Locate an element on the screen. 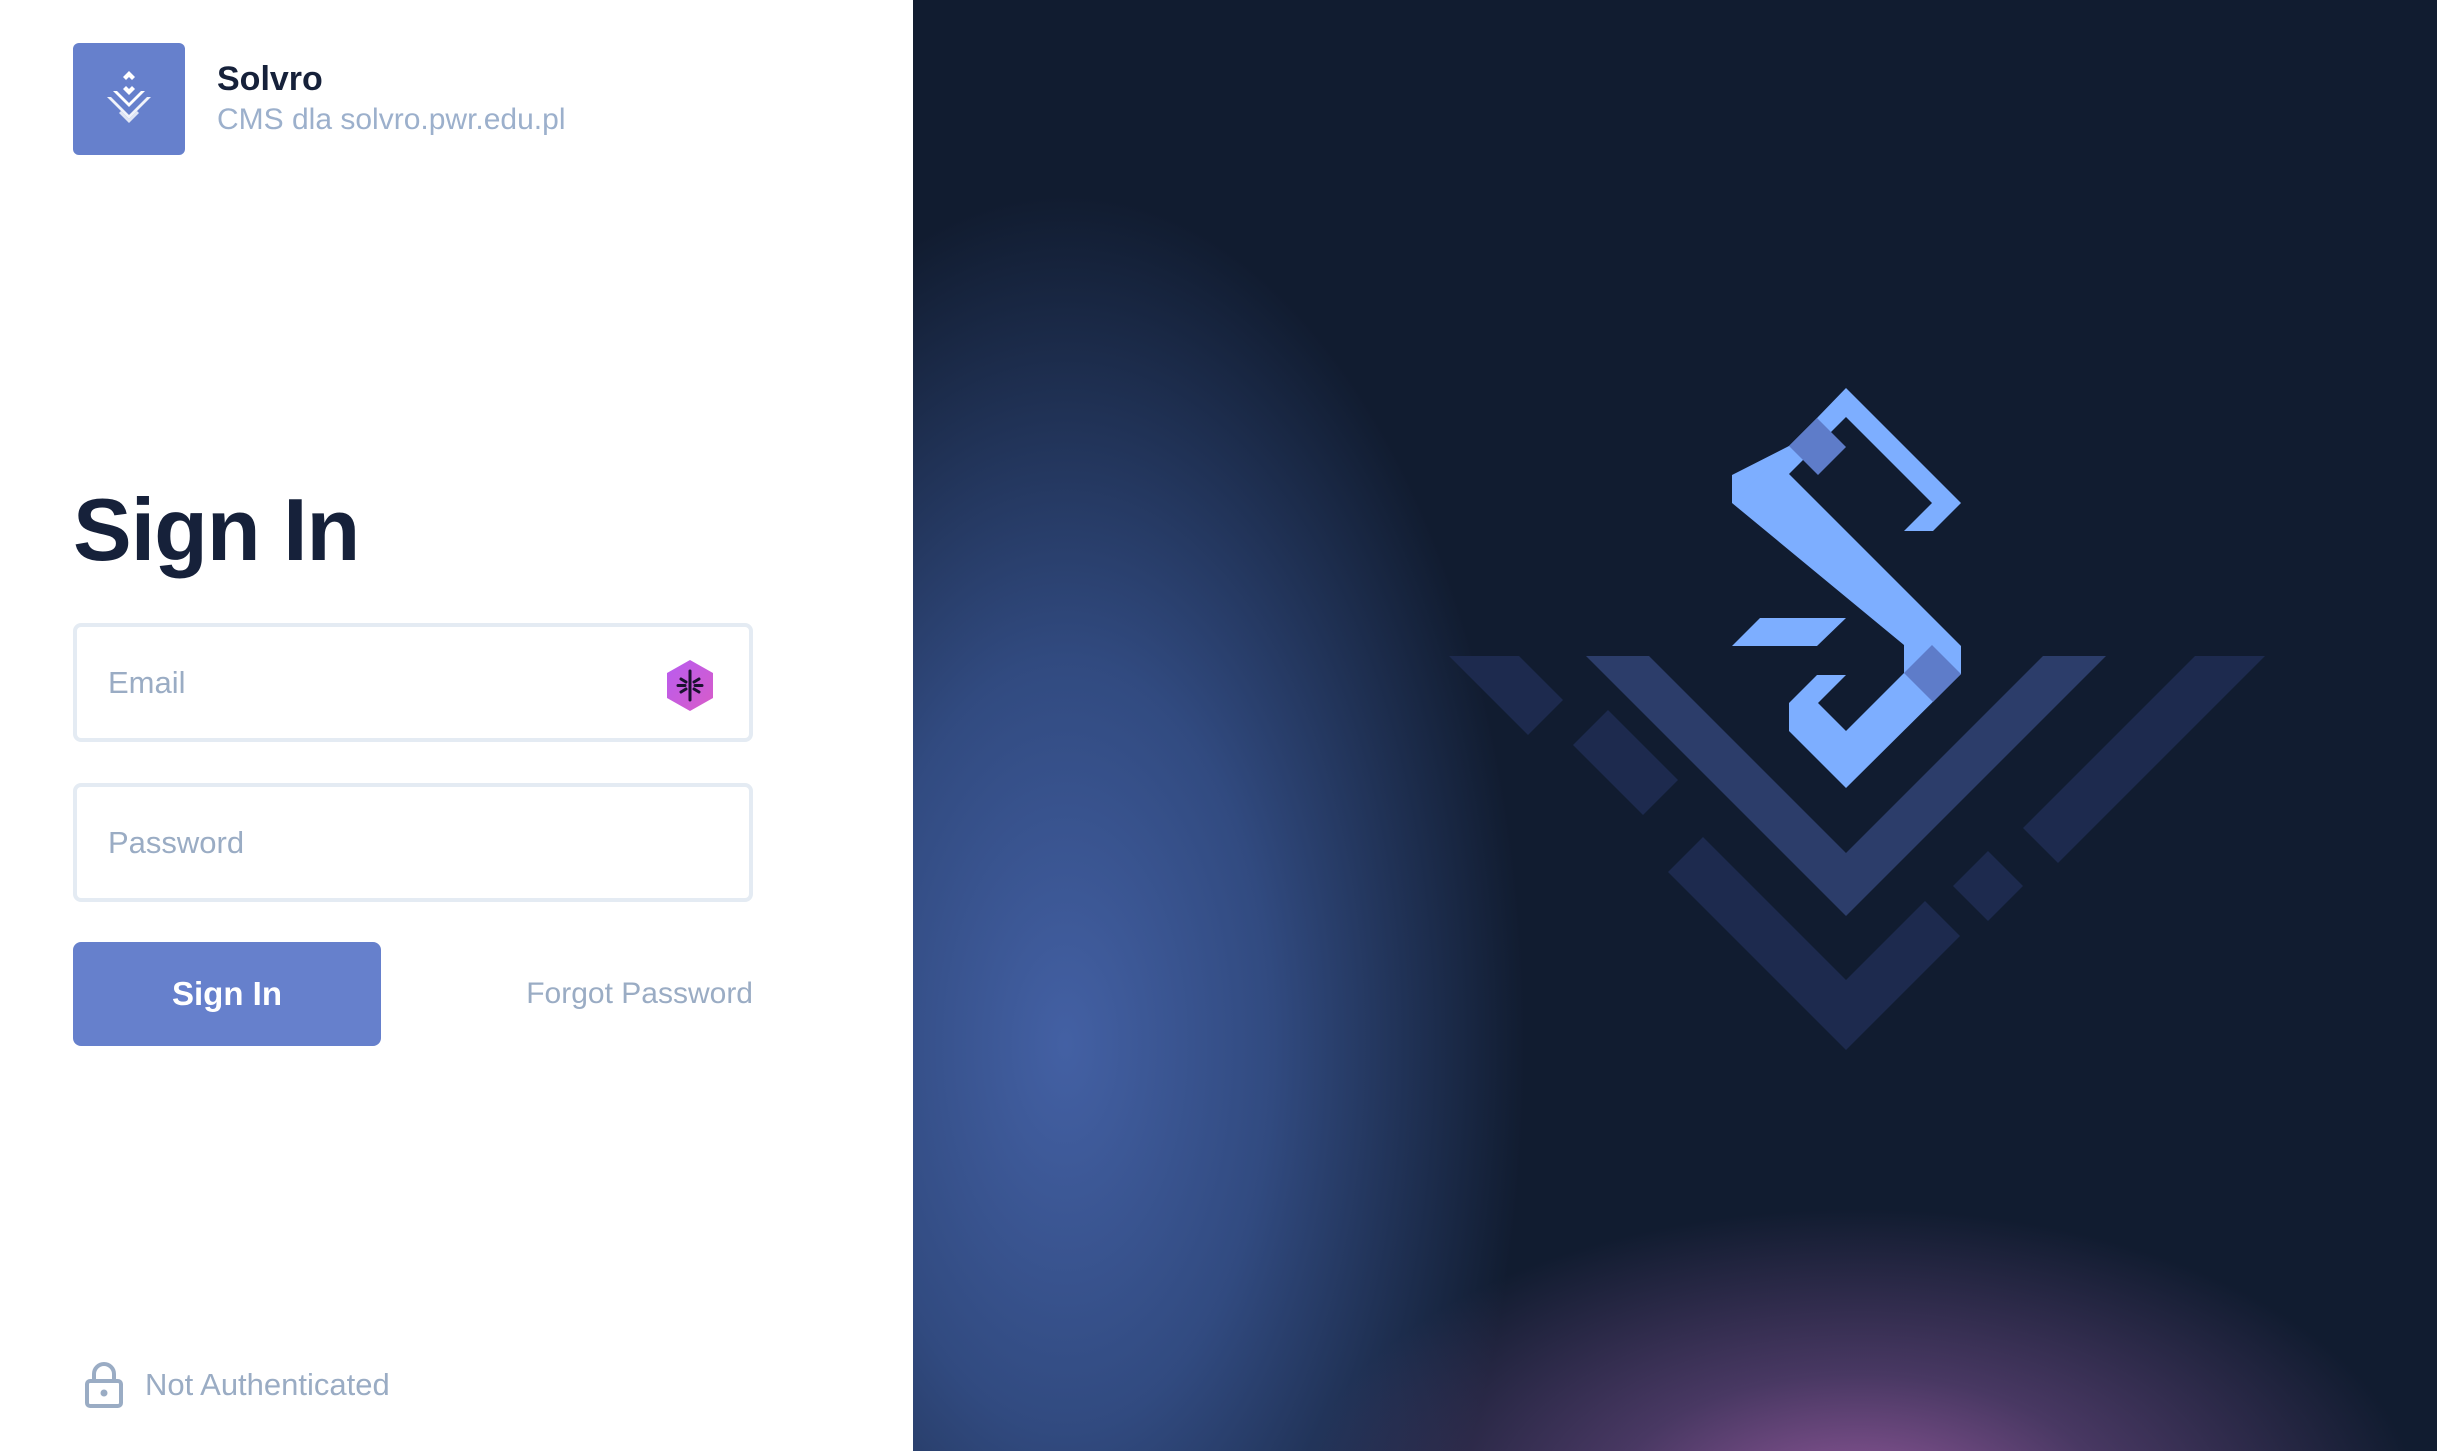 The image size is (2437, 1451). password-input is located at coordinates (413, 842).